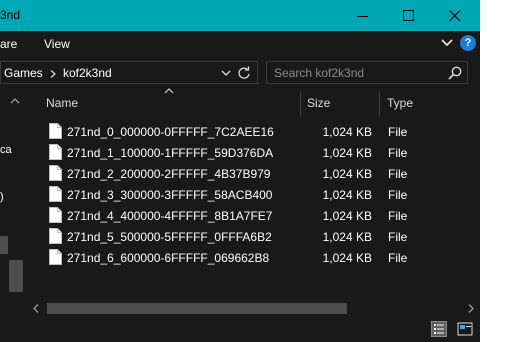 The width and height of the screenshot is (505, 342). I want to click on refresh-icon, so click(244, 73).